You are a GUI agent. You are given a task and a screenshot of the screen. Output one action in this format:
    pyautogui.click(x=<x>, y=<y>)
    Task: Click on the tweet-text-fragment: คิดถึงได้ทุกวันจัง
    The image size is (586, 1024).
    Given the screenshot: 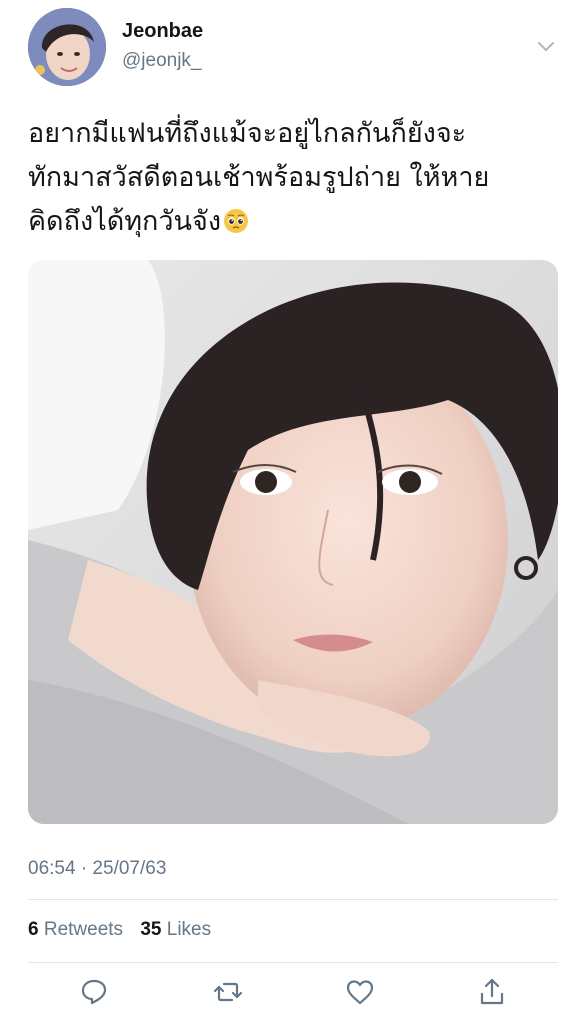 What is the action you would take?
    pyautogui.click(x=125, y=221)
    